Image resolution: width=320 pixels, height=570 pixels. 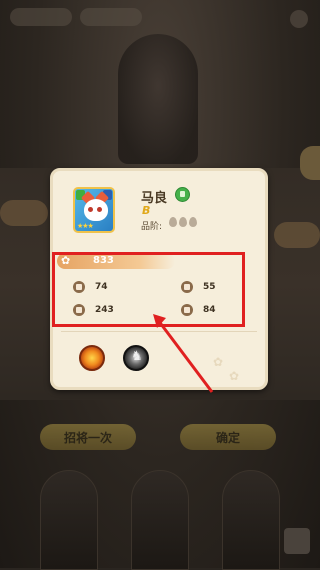 I want to click on ghost-skill-icon, so click(x=136, y=358).